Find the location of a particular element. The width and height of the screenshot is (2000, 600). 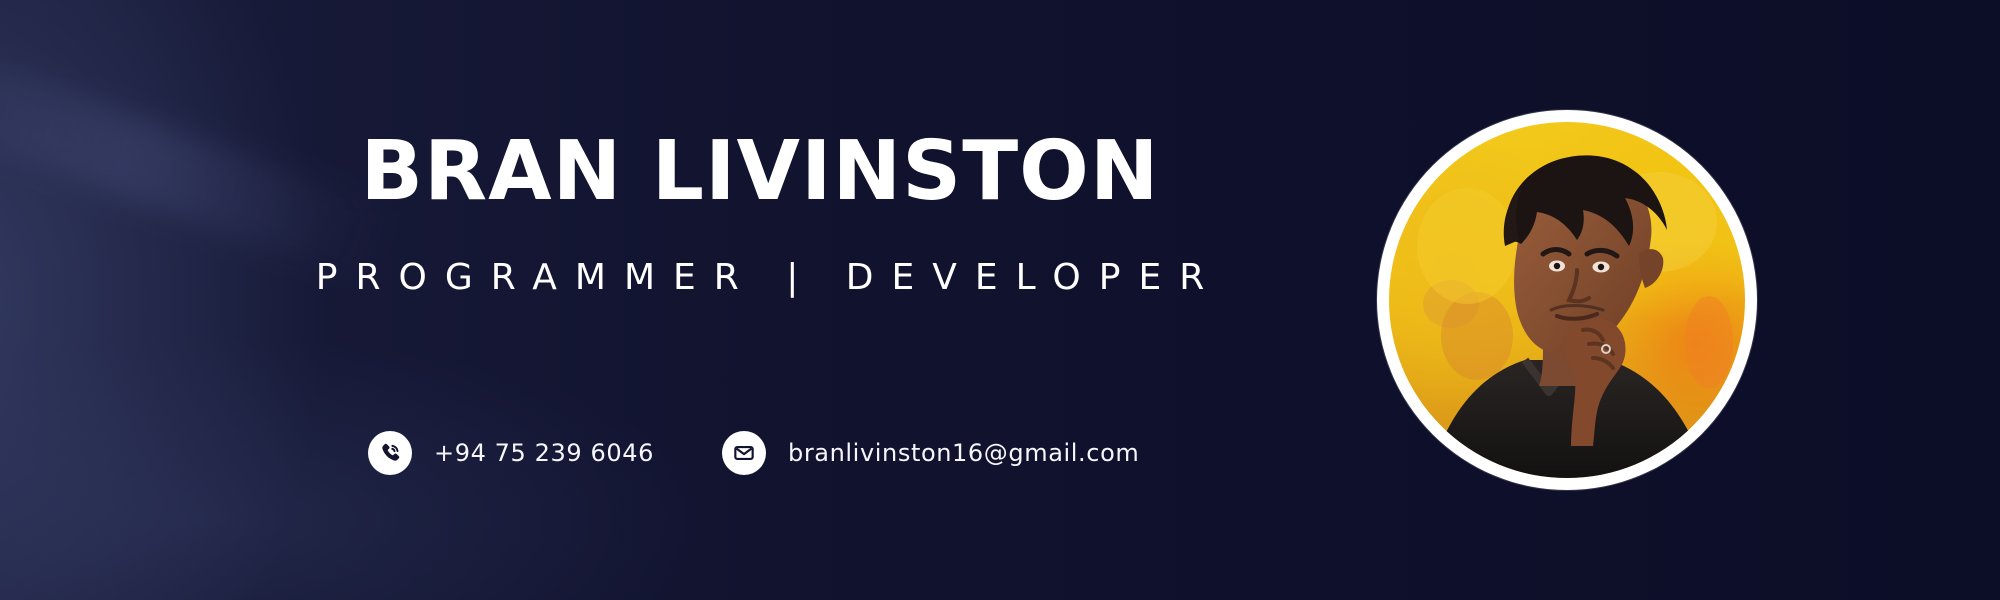

profile-photo-frame is located at coordinates (1567, 300).